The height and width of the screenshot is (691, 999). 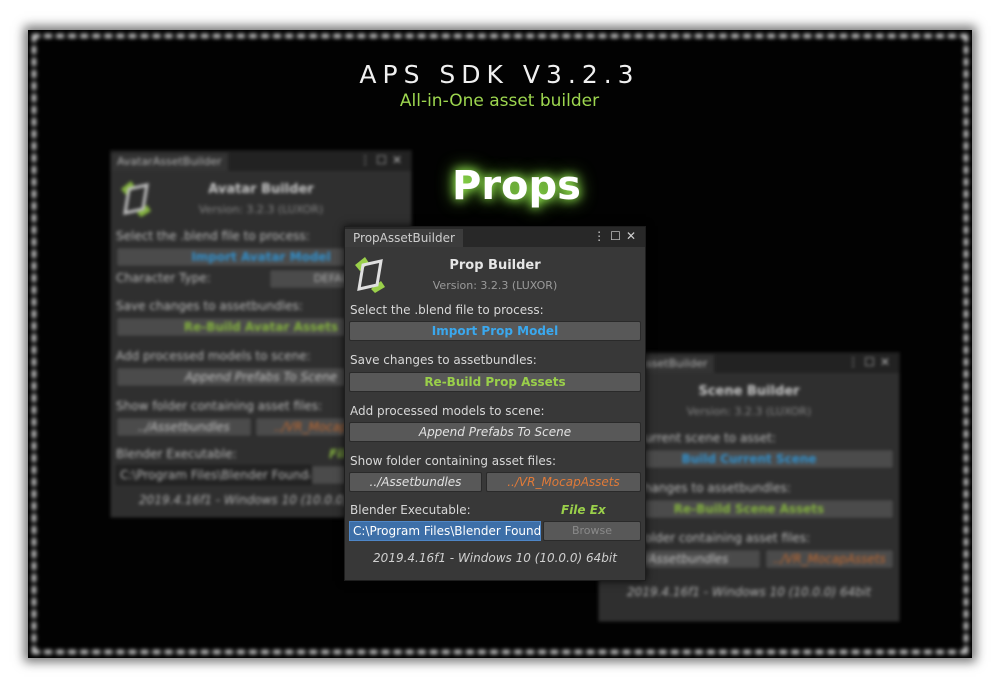 What do you see at coordinates (261, 161) in the screenshot?
I see `tab-bar: AvatarAssetBuilder ⋮☐✕` at bounding box center [261, 161].